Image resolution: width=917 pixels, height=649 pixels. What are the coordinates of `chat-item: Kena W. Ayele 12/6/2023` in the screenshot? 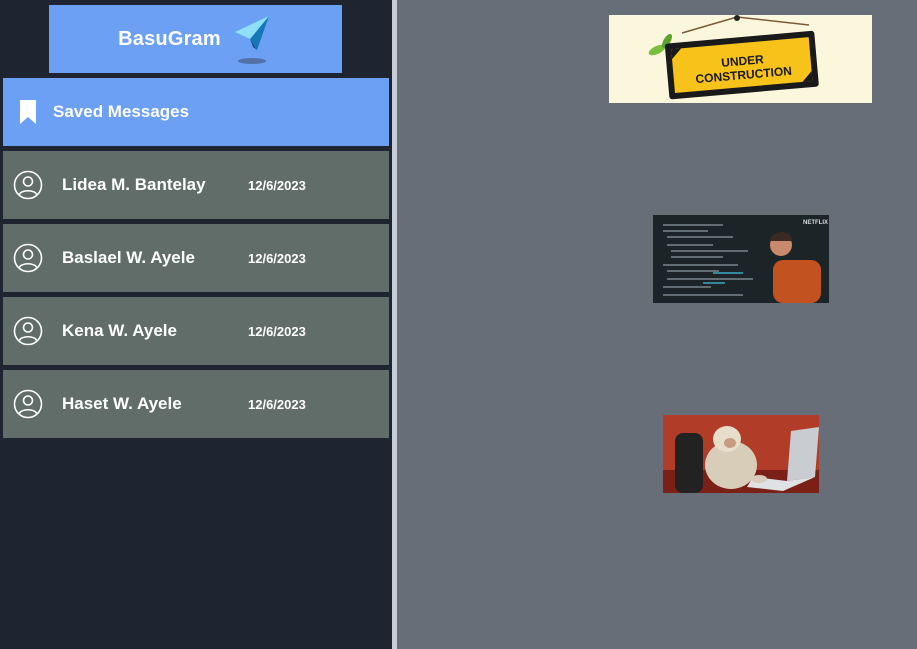 It's located at (196, 331).